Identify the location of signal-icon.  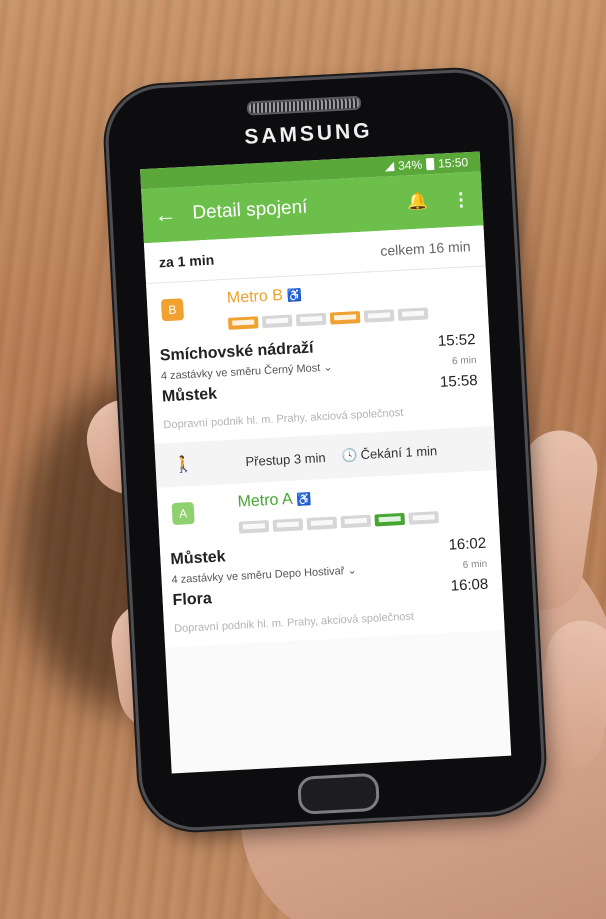
(389, 166).